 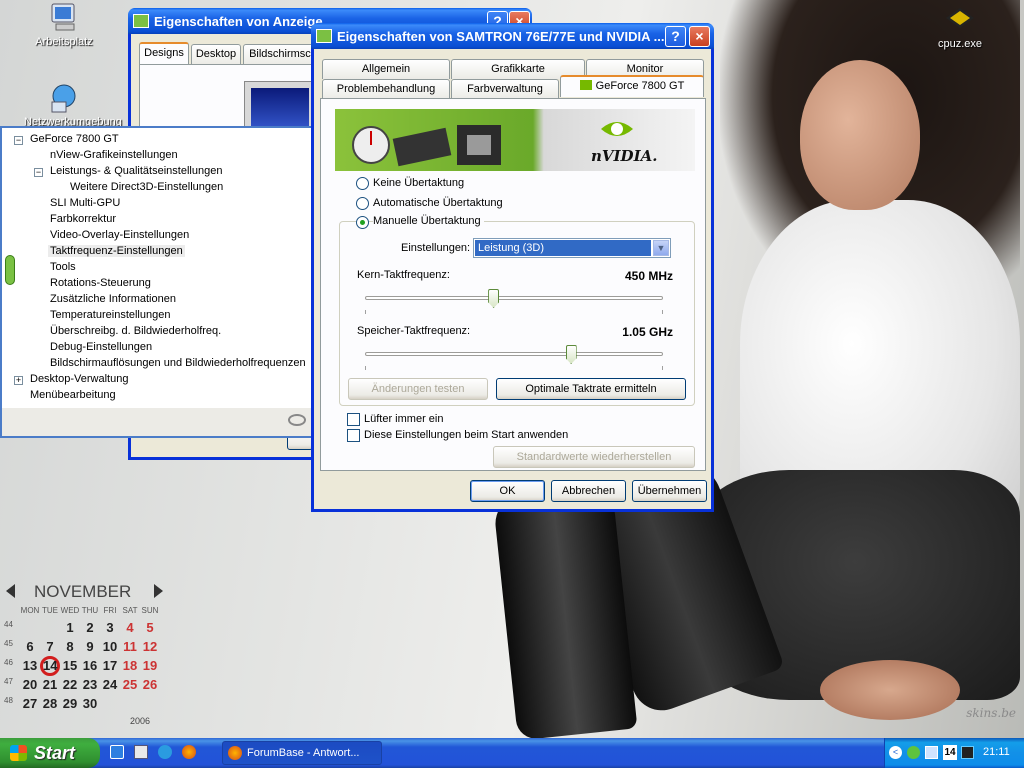 I want to click on calendar-today: 14, so click(x=50, y=666).